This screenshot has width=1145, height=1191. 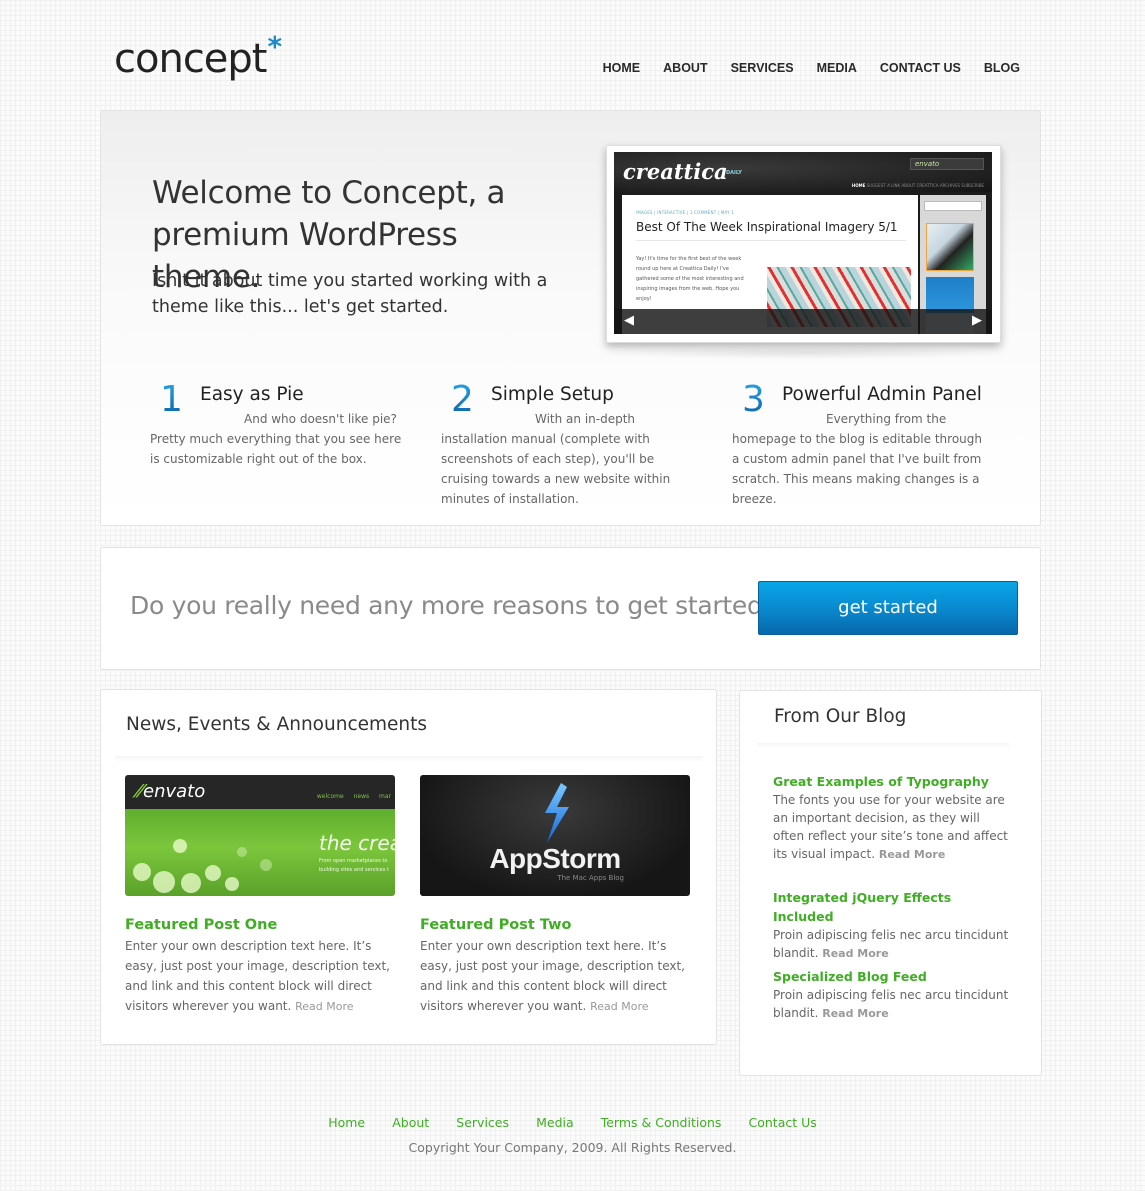 What do you see at coordinates (353, 796) in the screenshot?
I see `envato-nav: welcome news mar` at bounding box center [353, 796].